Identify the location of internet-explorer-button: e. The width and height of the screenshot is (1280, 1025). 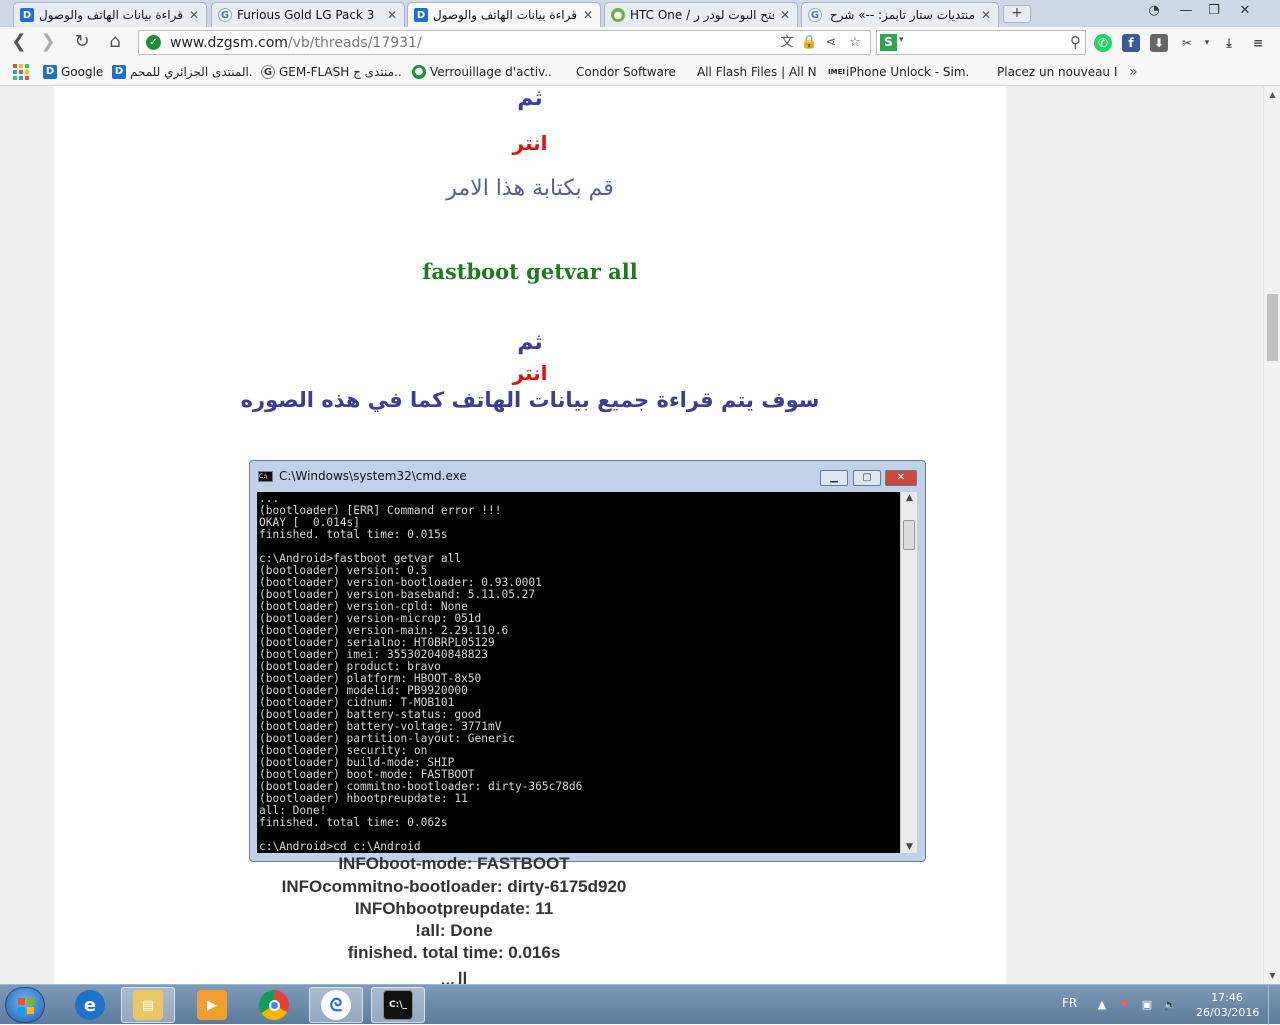
(90, 1005).